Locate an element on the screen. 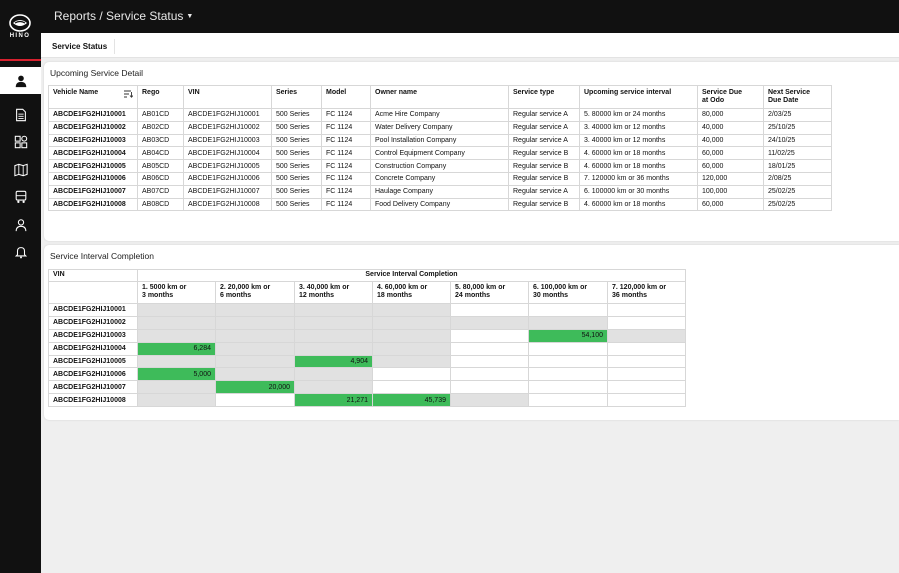 This screenshot has width=899, height=573. completion-value-cell: 54,100 is located at coordinates (568, 335).